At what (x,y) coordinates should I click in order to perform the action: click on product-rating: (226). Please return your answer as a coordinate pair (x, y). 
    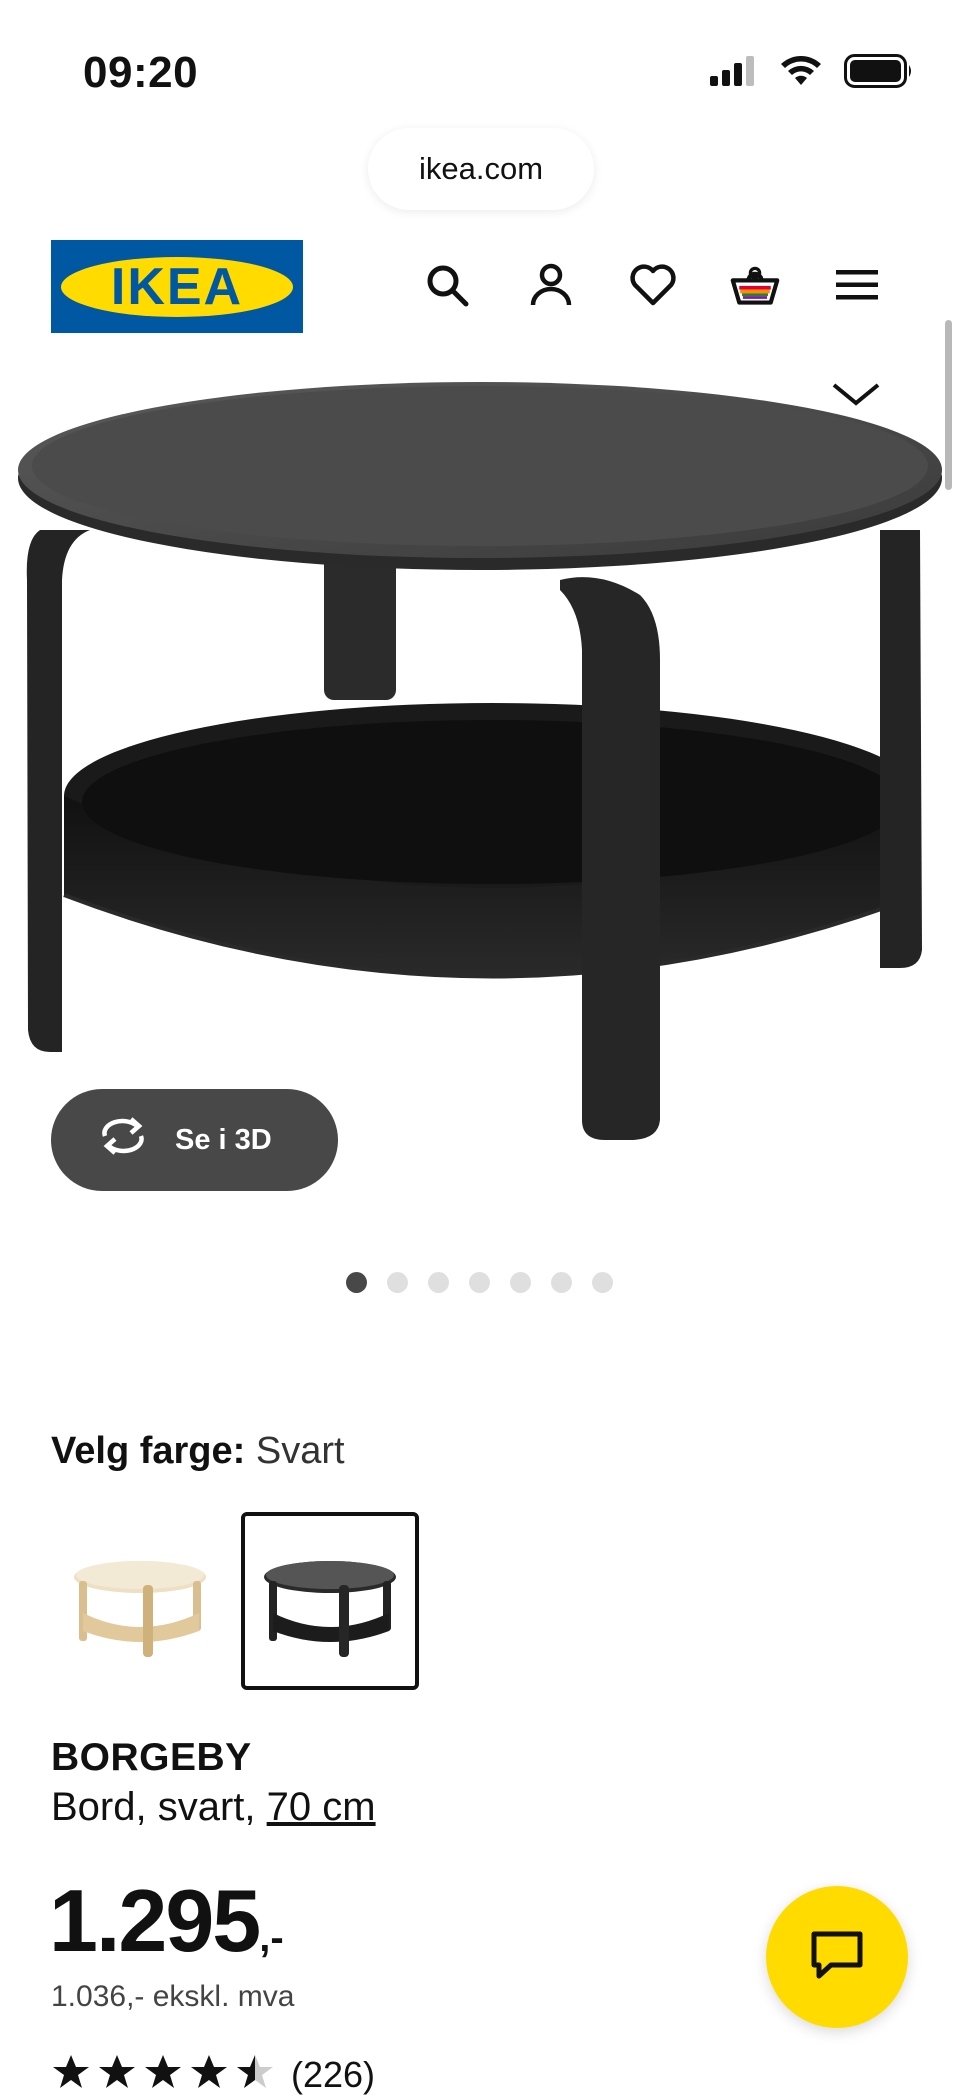
    Looking at the image, I should click on (213, 2074).